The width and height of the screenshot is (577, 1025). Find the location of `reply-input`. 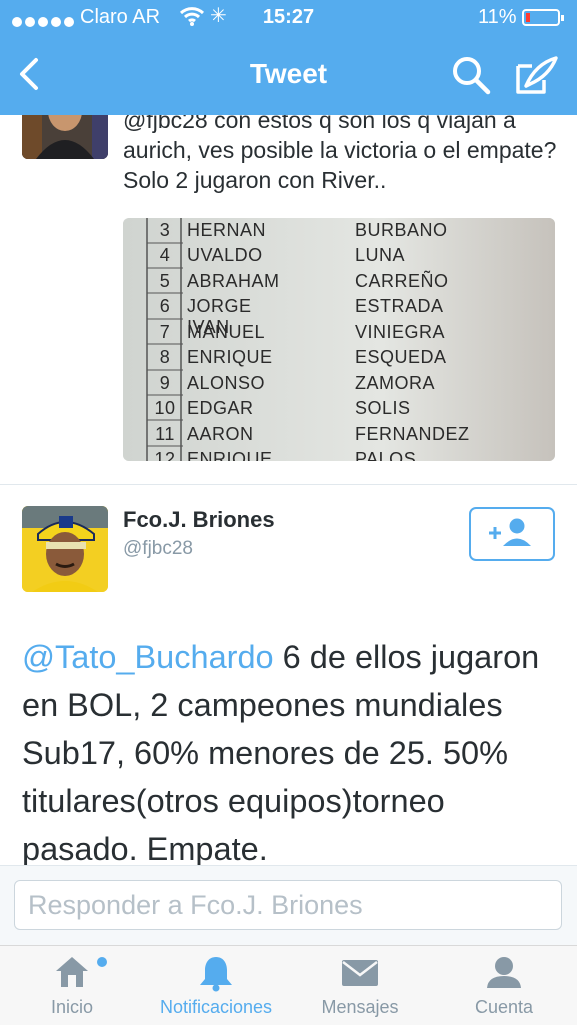

reply-input is located at coordinates (288, 905).